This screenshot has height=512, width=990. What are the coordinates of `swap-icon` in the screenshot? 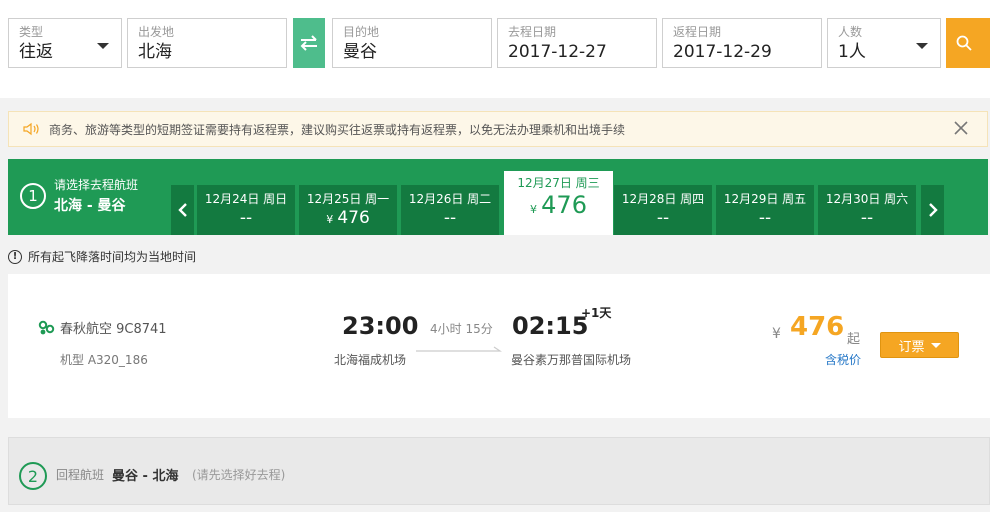 It's located at (308, 43).